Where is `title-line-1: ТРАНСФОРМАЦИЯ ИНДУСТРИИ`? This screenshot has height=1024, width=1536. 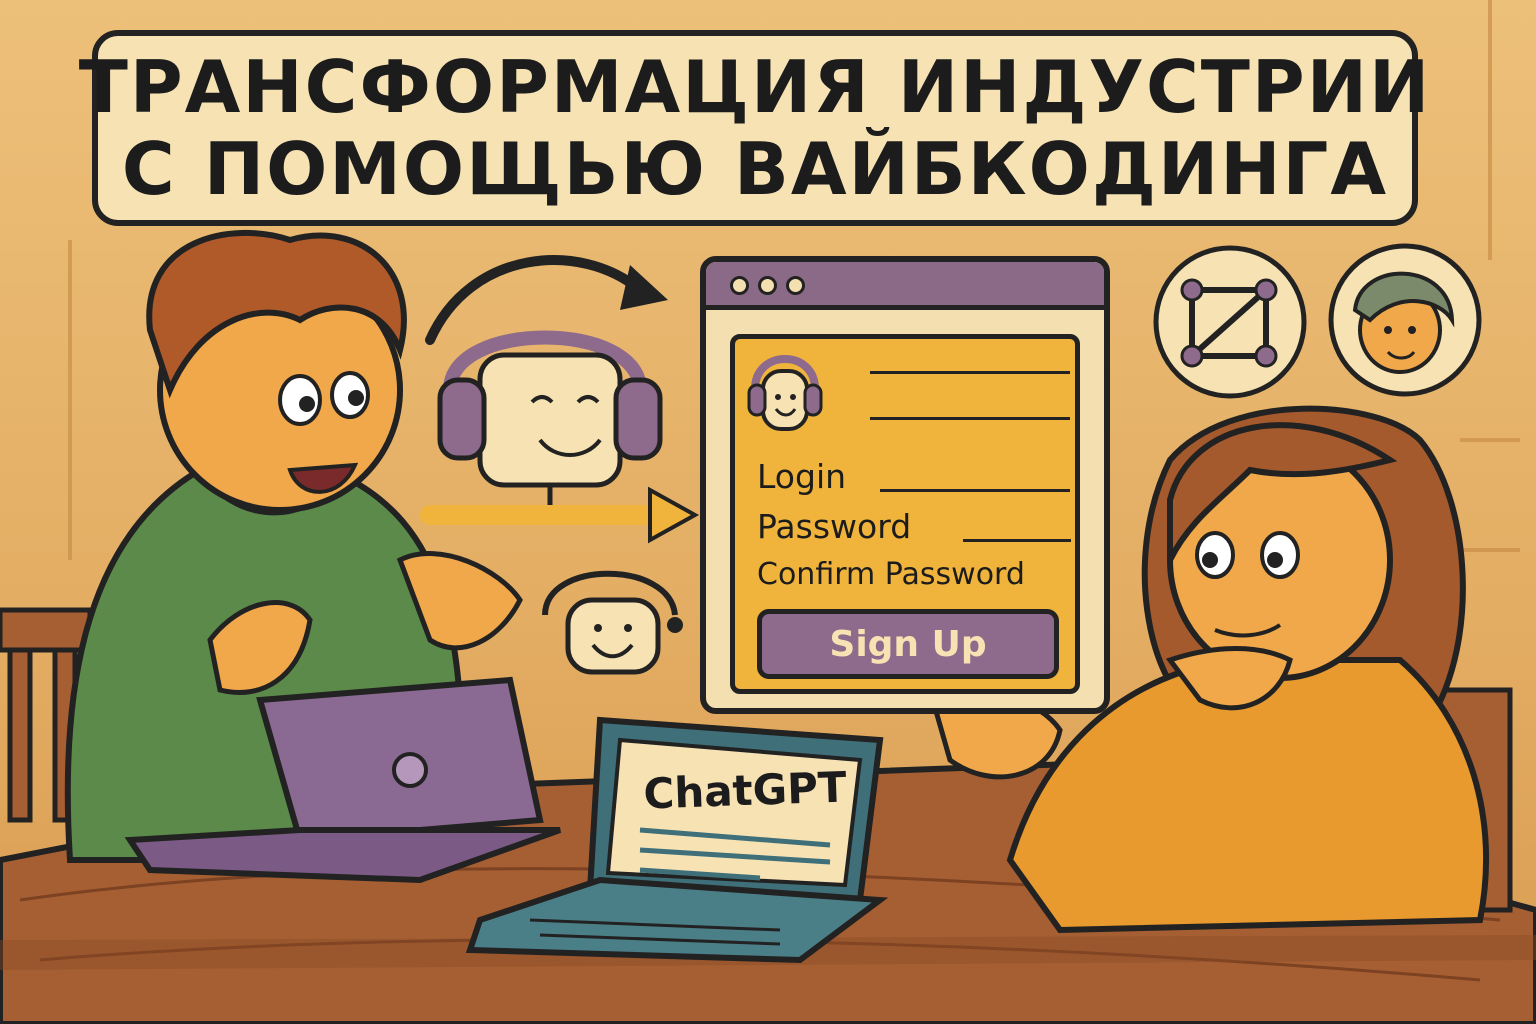
title-line-1: ТРАНСФОРМАЦИЯ ИНДУСТРИИ is located at coordinates (755, 87).